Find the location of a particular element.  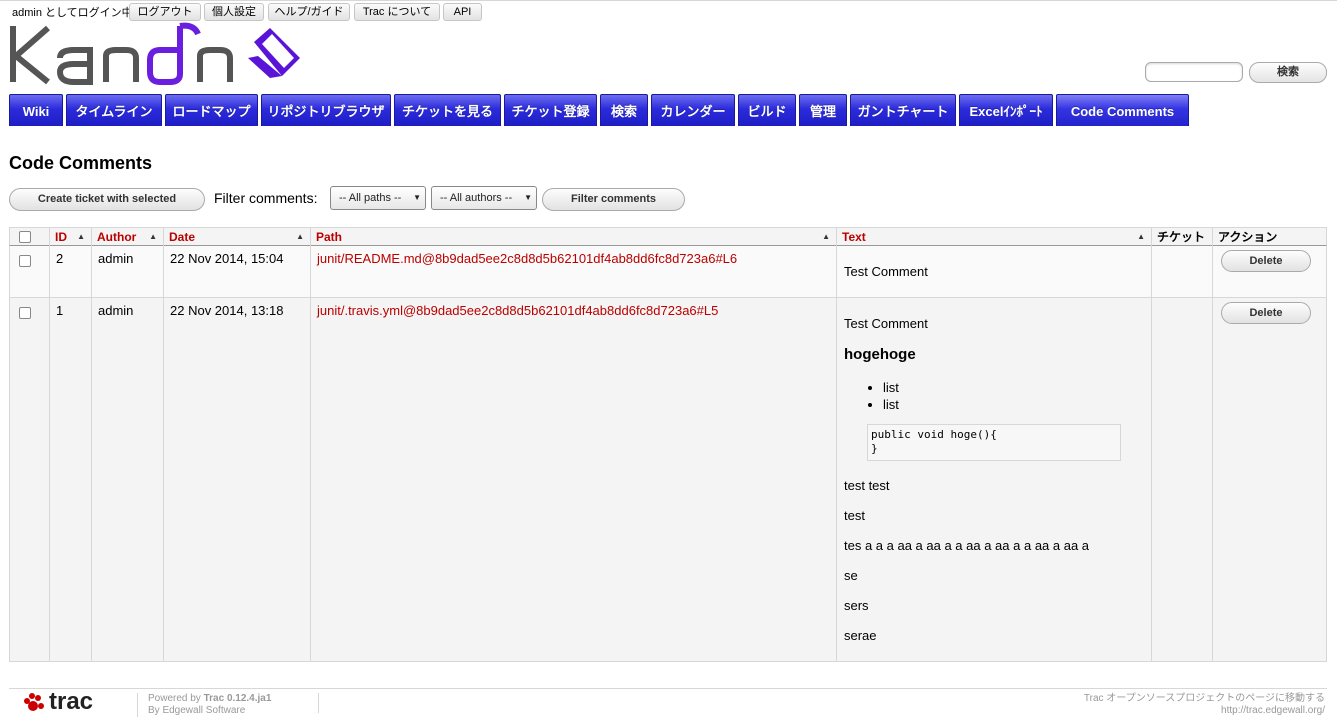

create-ticket-with-selected-button: Create ticket with selected is located at coordinates (107, 199).